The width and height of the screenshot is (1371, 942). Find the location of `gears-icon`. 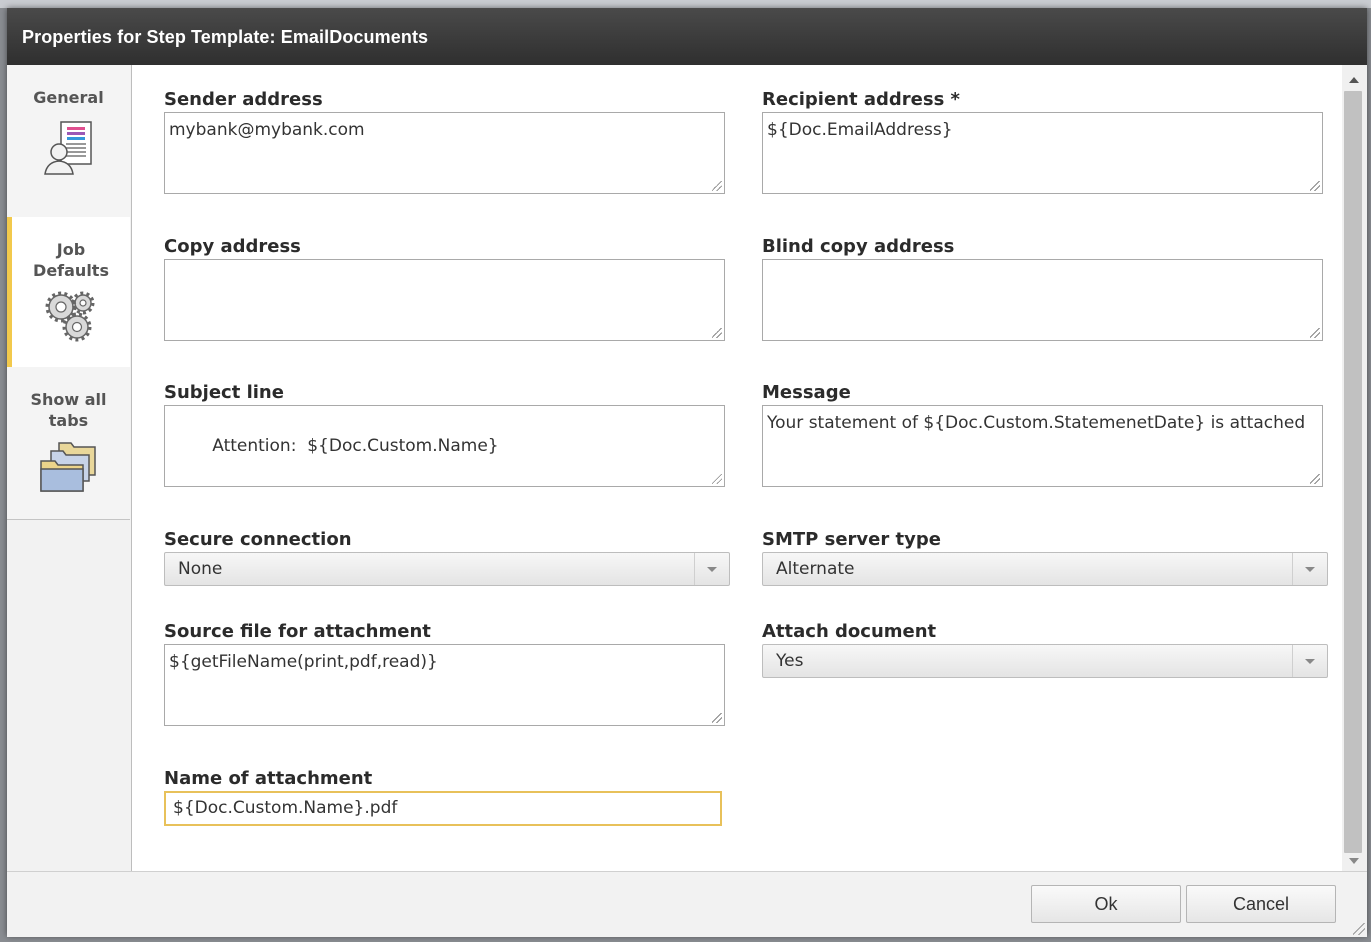

gears-icon is located at coordinates (70, 316).